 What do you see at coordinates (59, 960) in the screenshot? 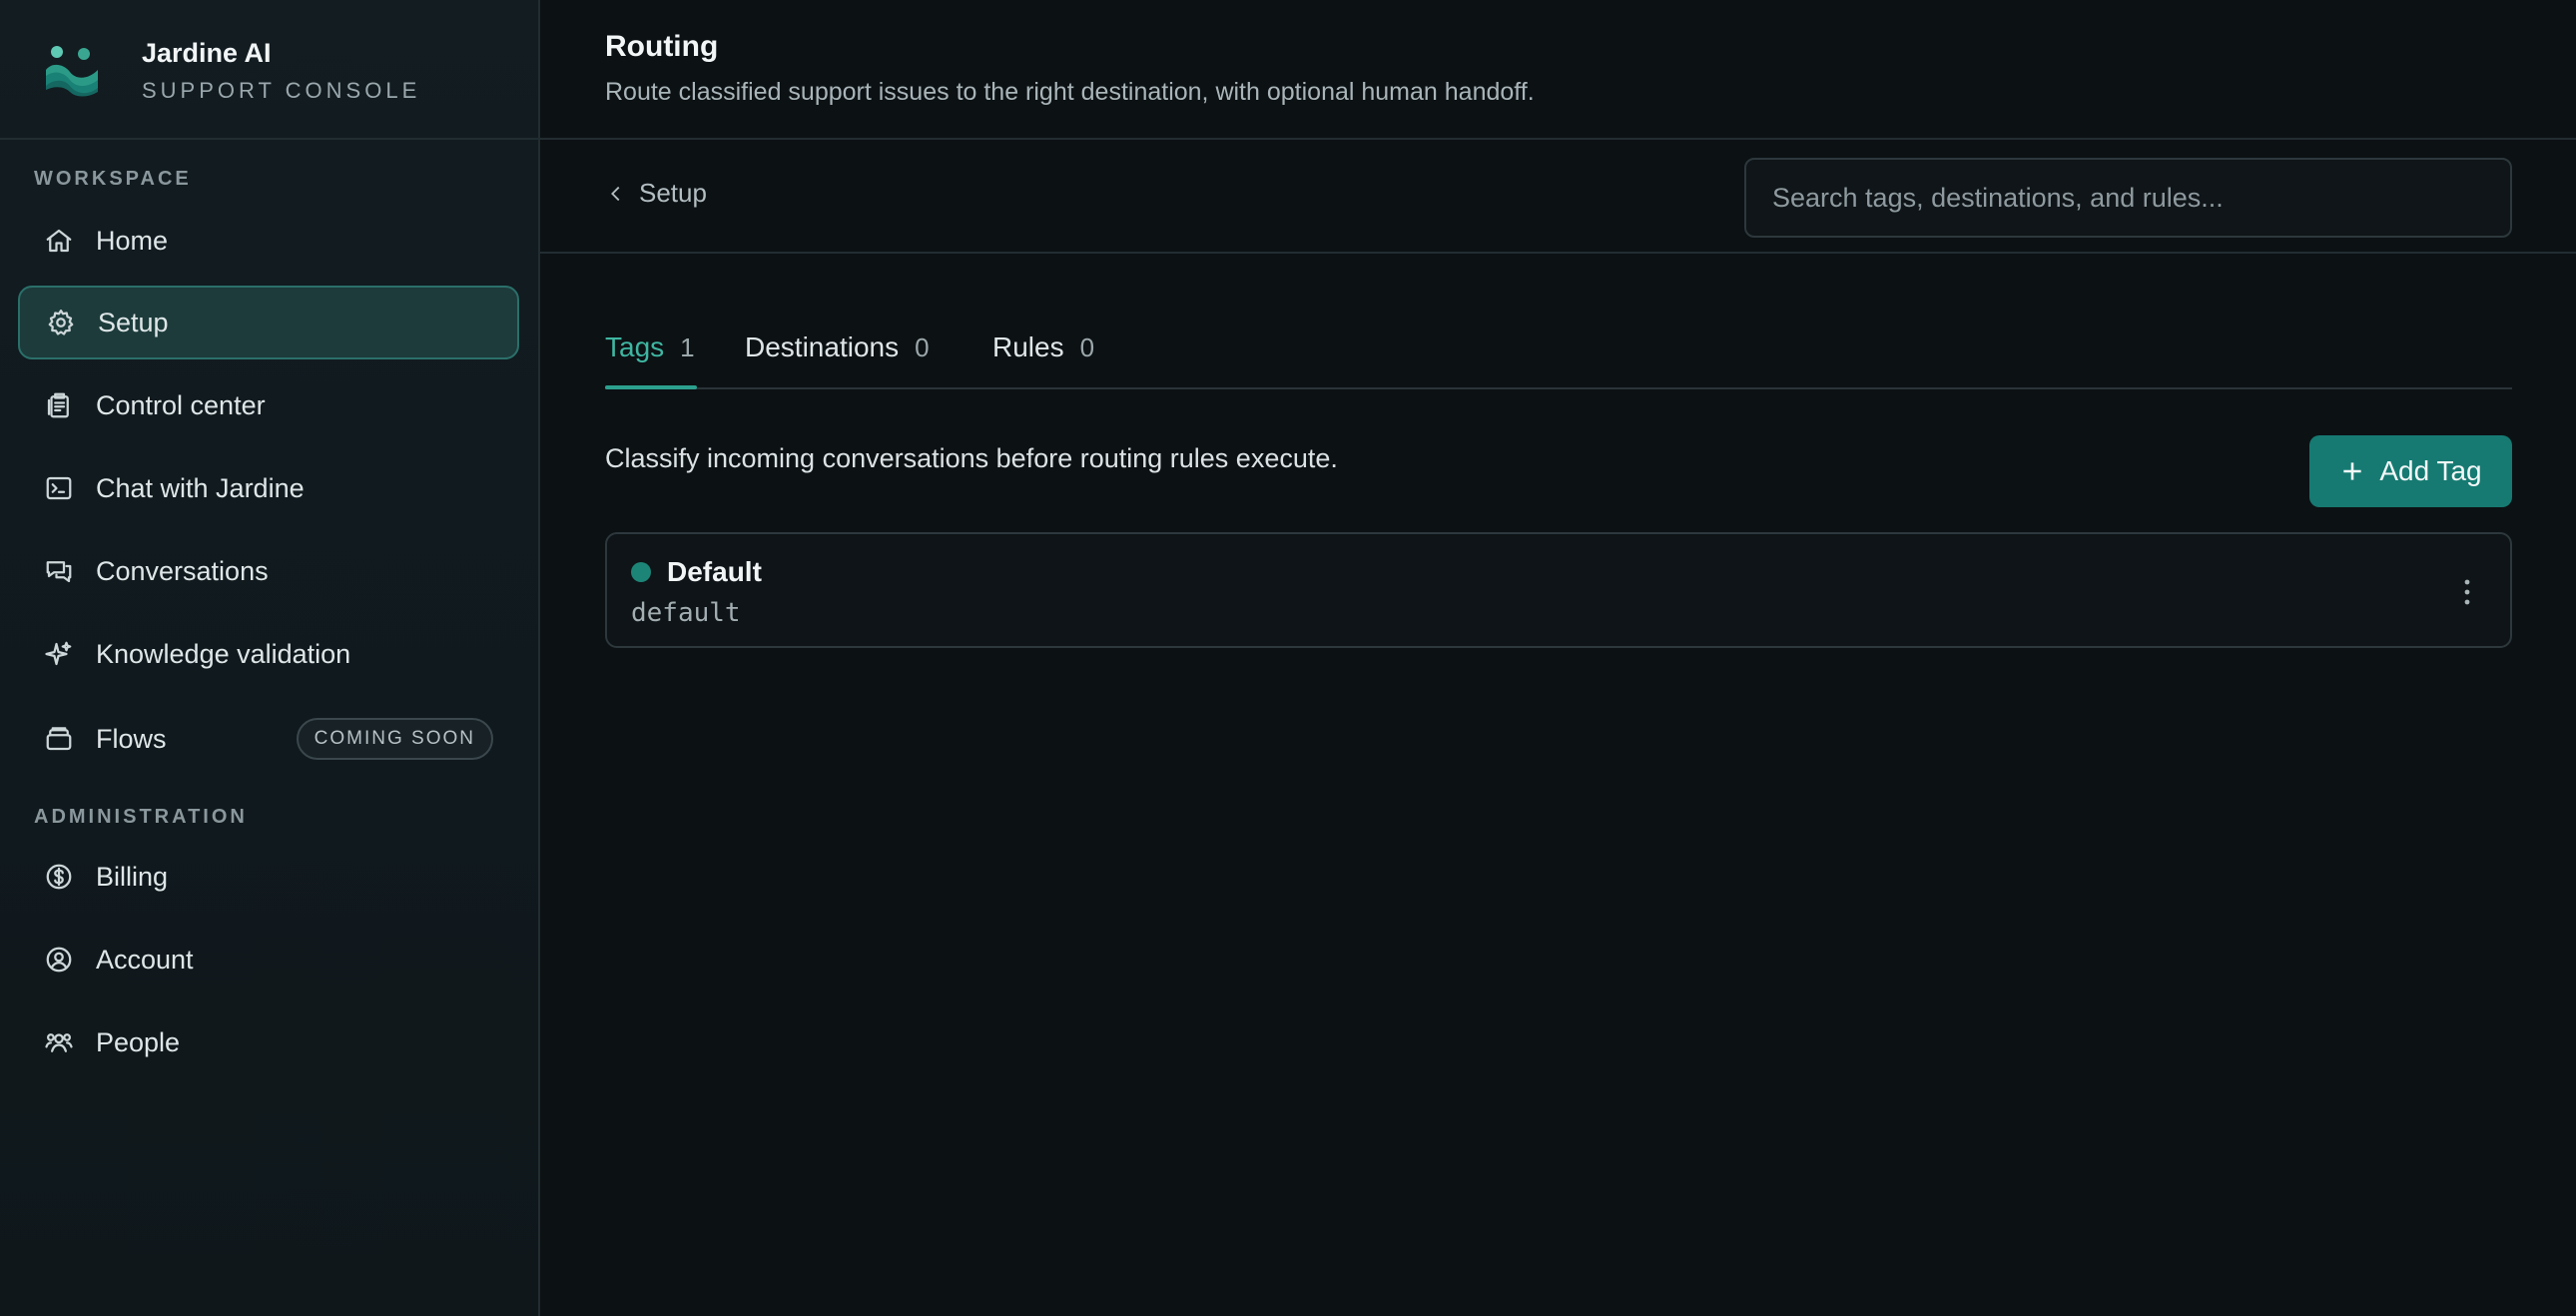
I see `user-circle-icon` at bounding box center [59, 960].